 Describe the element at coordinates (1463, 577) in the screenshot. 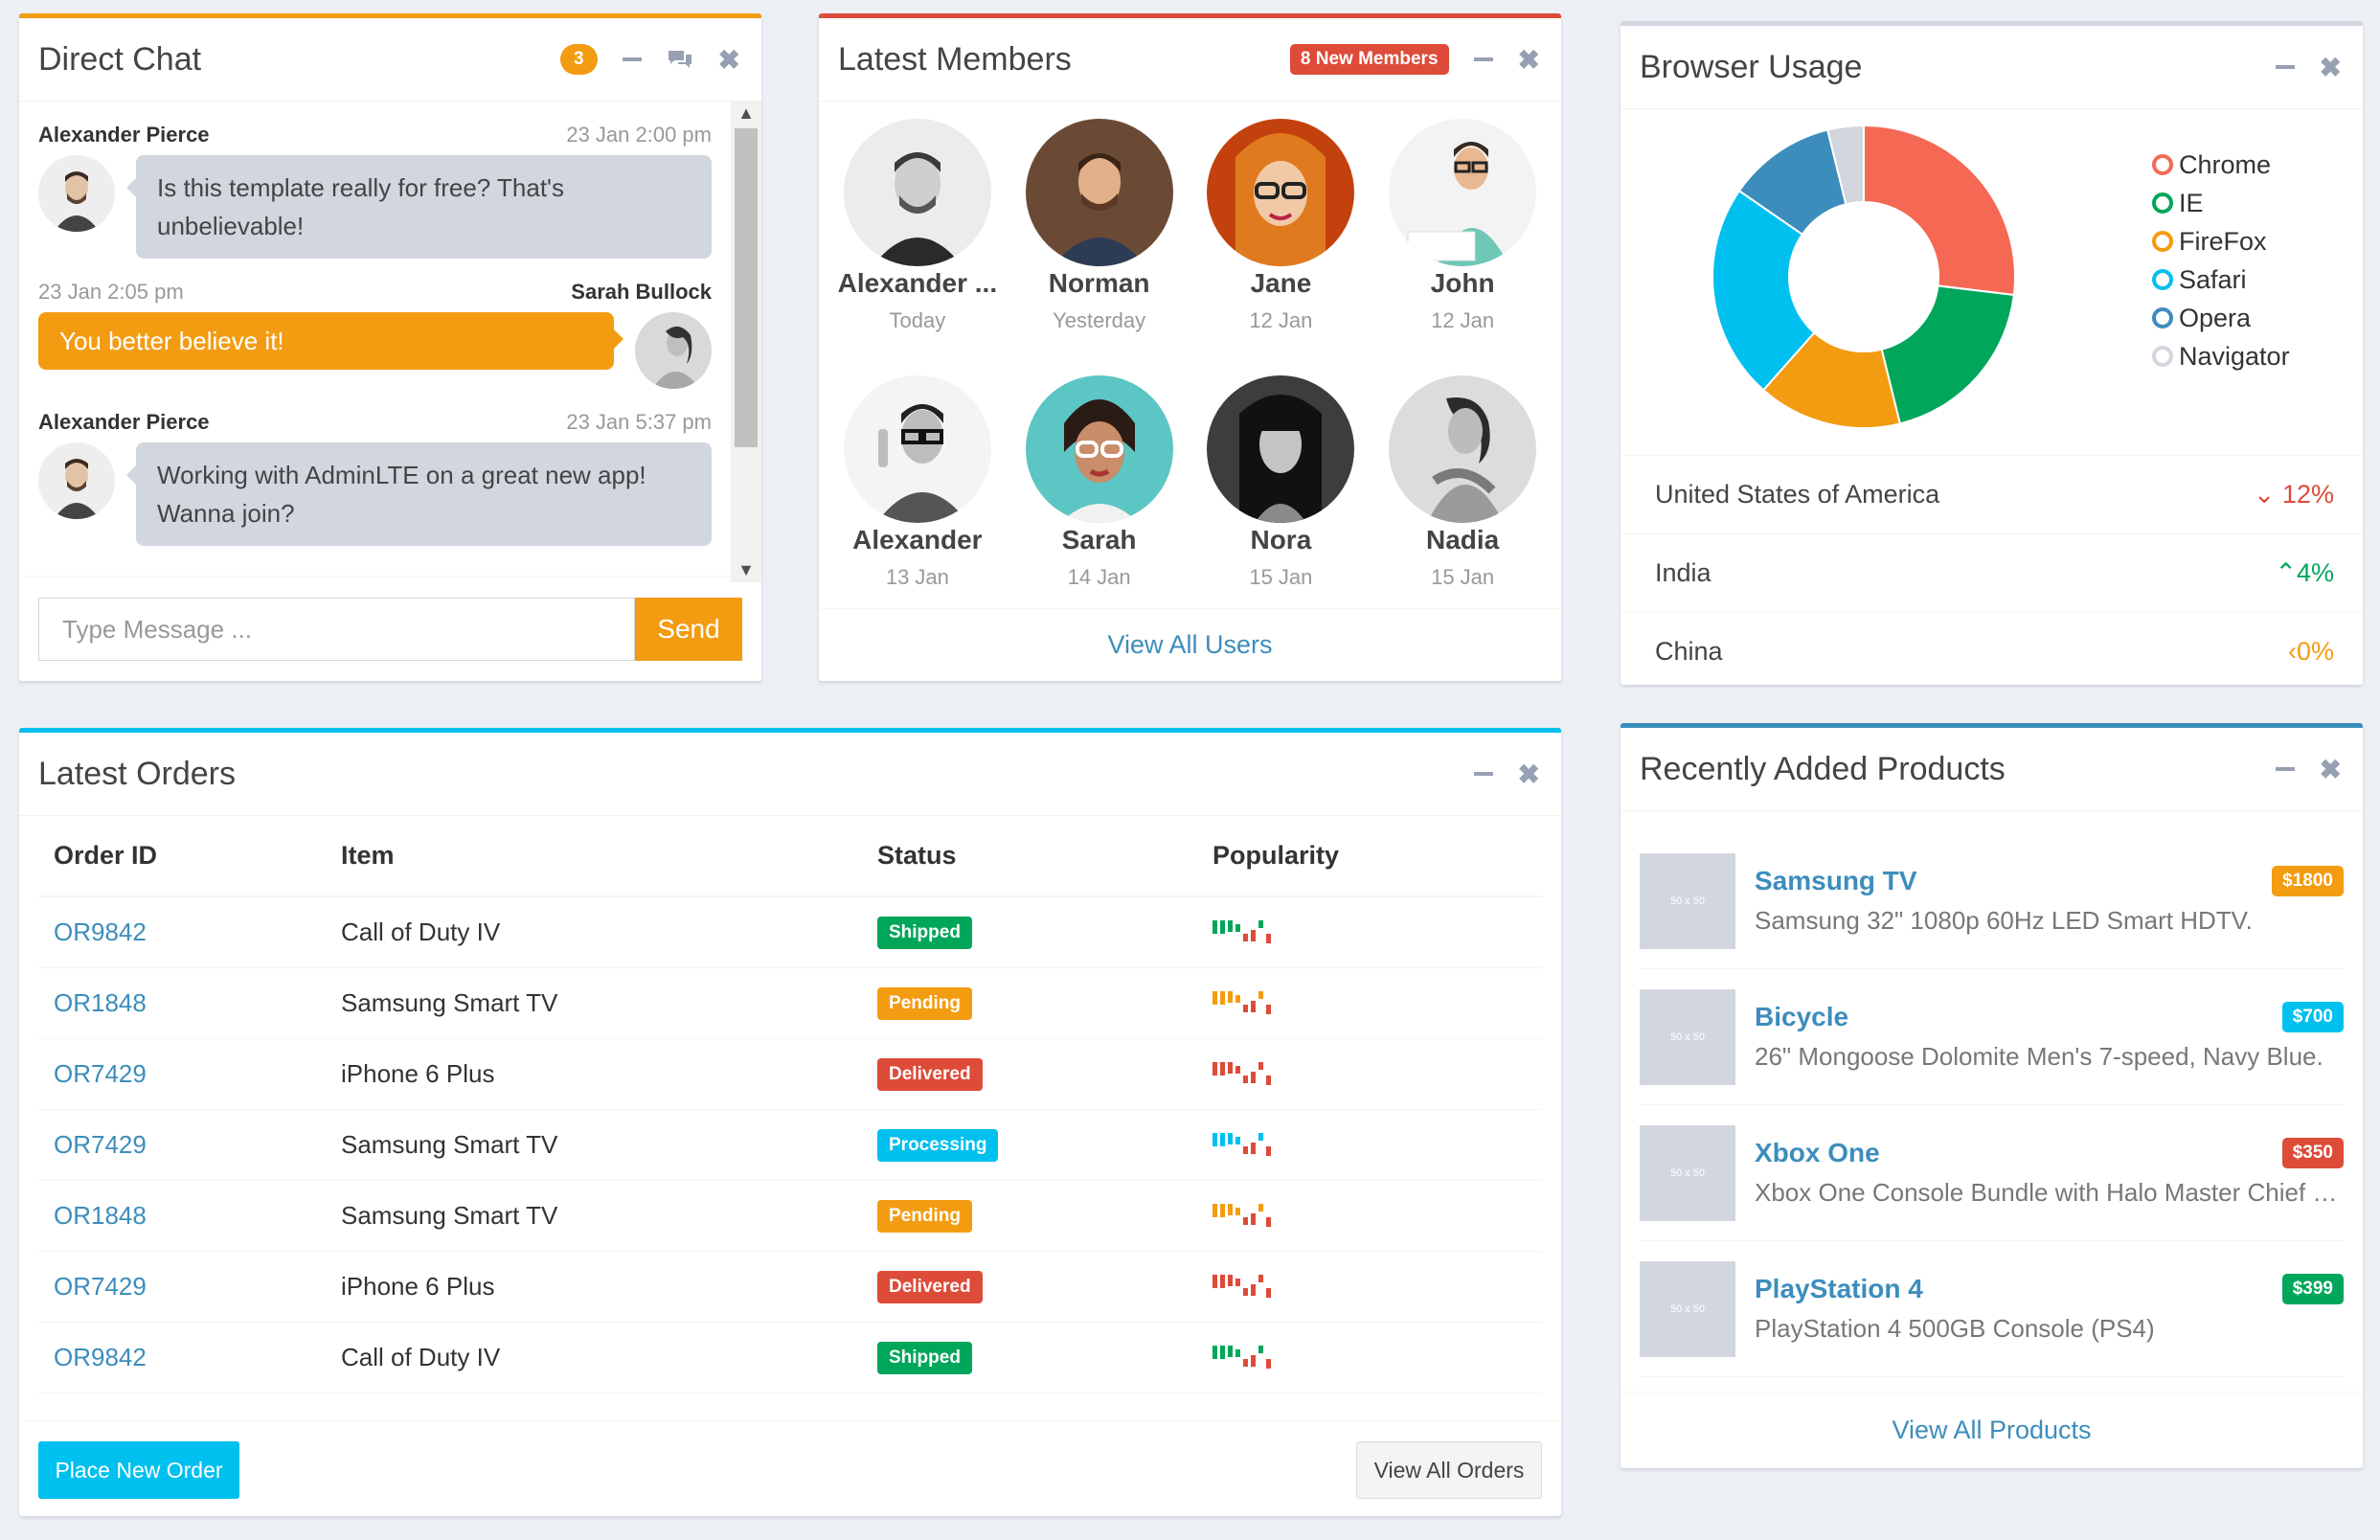

I see `member-date: 15 Jan` at that location.